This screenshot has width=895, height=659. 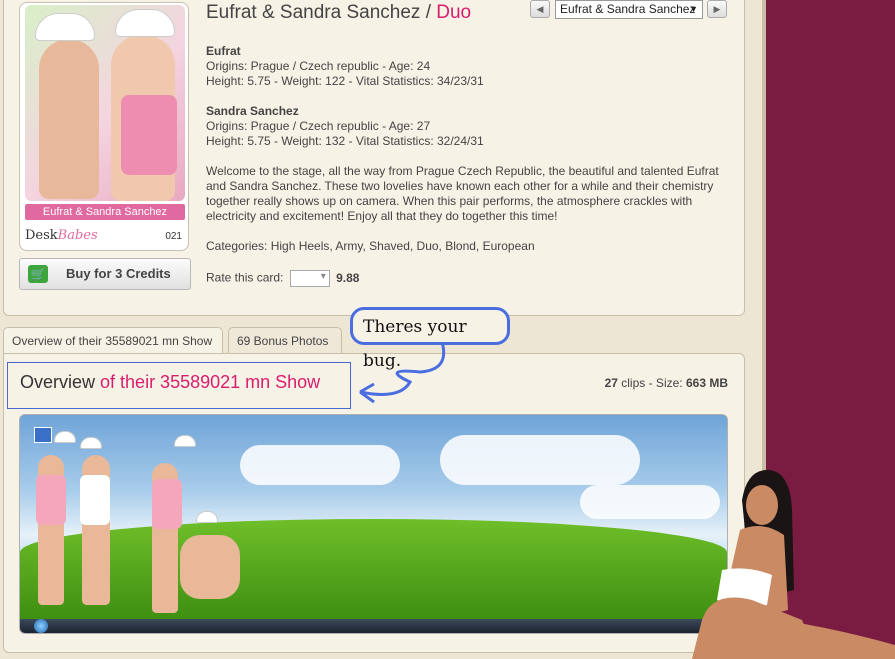 What do you see at coordinates (105, 274) in the screenshot?
I see `buy-credits-button: 🛒 Buy for 3 Credits` at bounding box center [105, 274].